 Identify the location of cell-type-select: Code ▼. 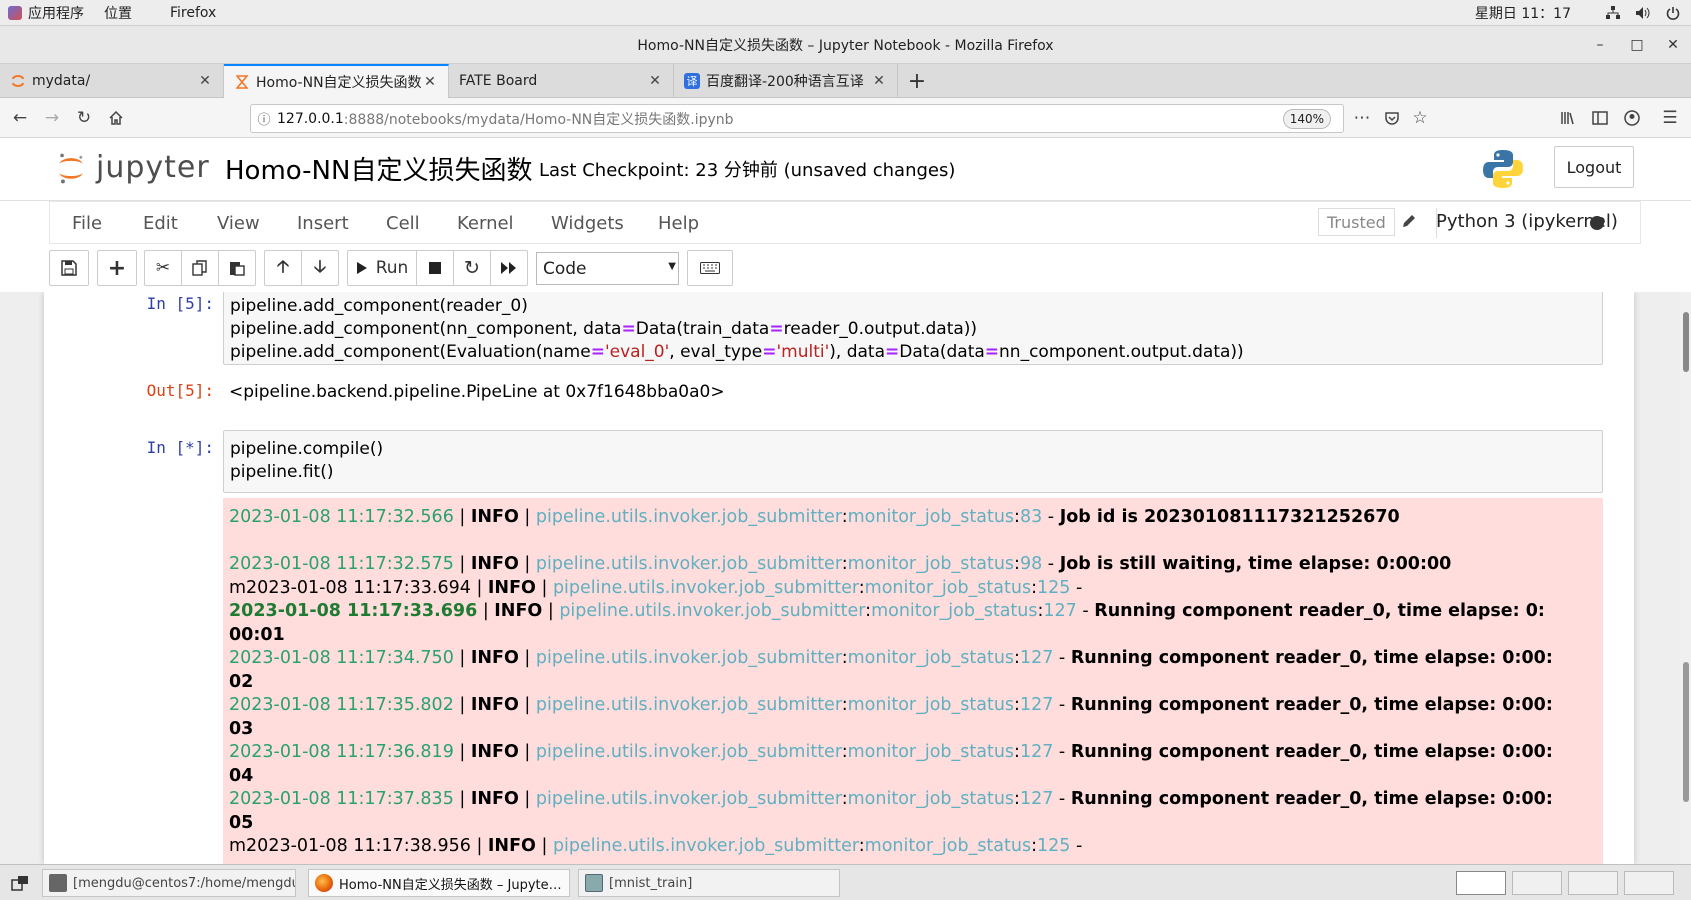
(607, 268).